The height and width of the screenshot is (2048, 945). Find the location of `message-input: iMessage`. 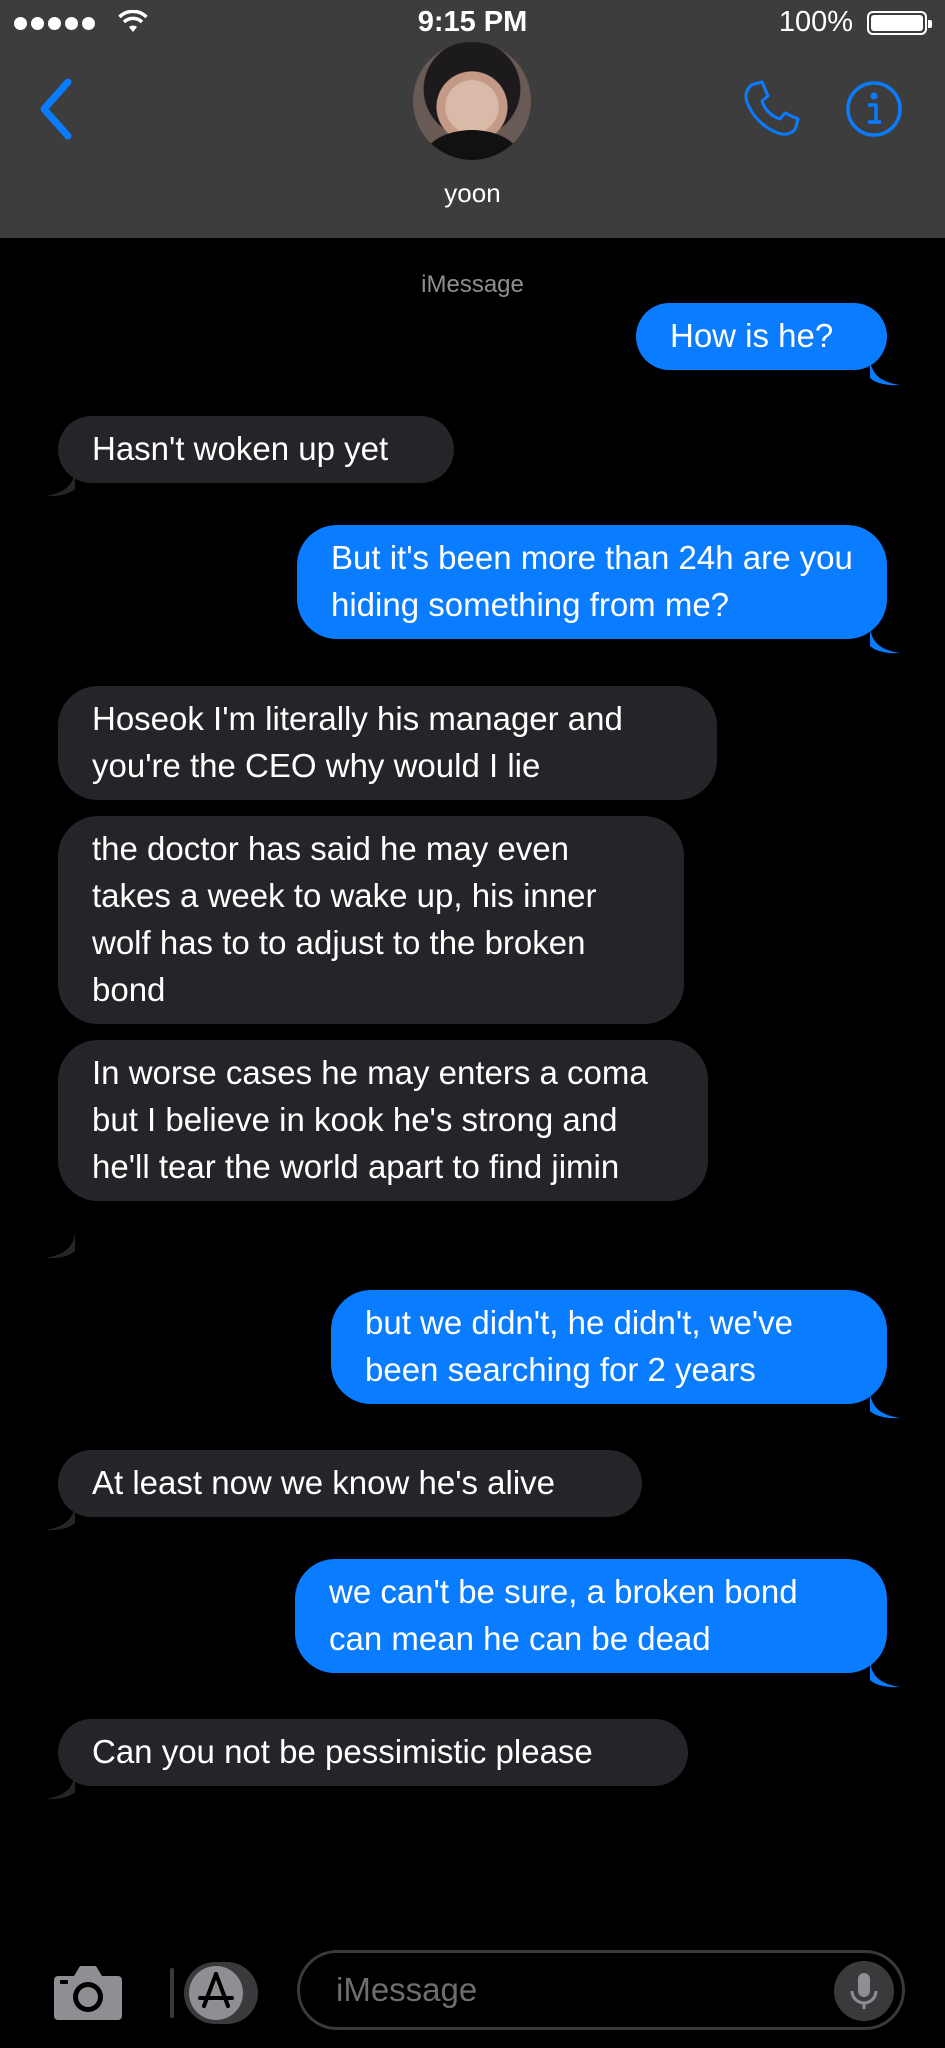

message-input: iMessage is located at coordinates (601, 1990).